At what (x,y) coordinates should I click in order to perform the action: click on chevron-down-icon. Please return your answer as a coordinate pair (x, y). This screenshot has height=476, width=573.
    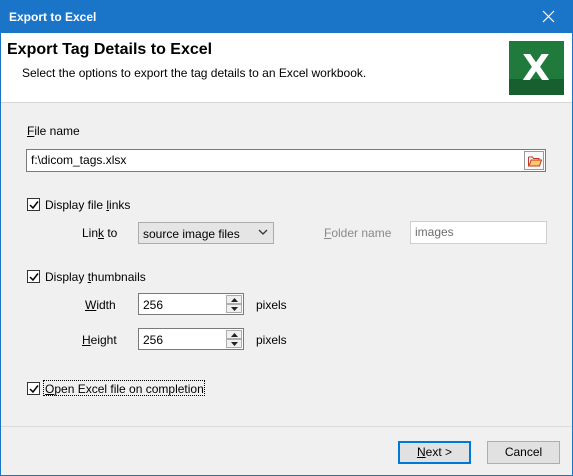
    Looking at the image, I should click on (263, 232).